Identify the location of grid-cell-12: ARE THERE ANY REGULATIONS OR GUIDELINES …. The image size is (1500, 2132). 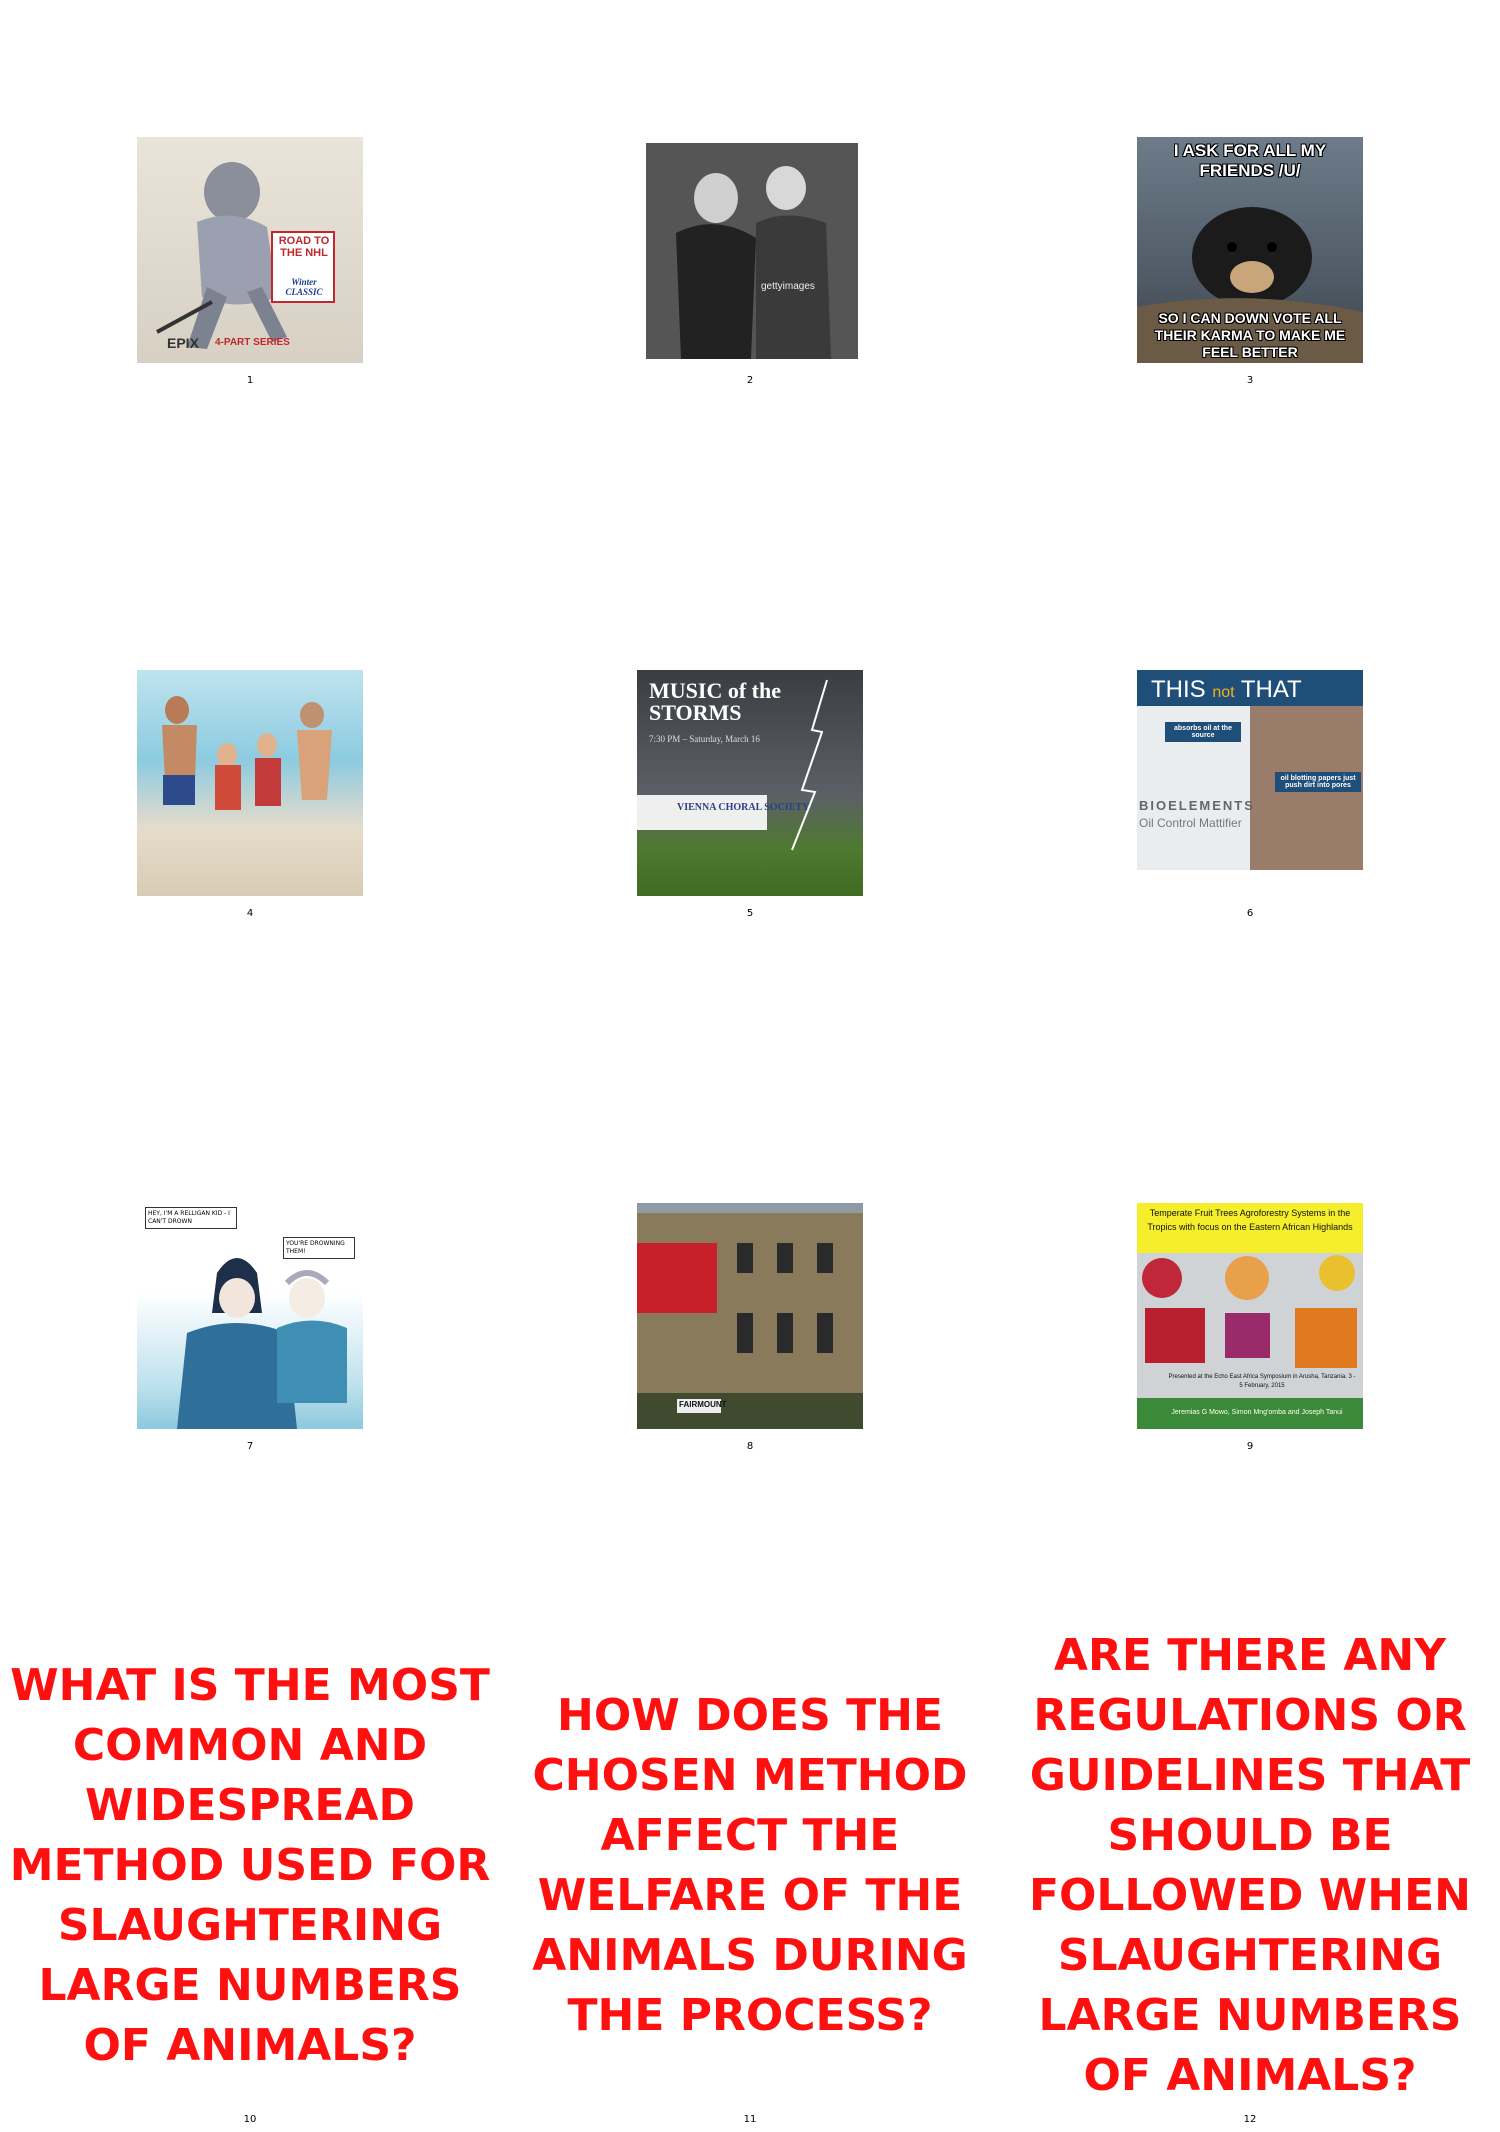
(1250, 1865).